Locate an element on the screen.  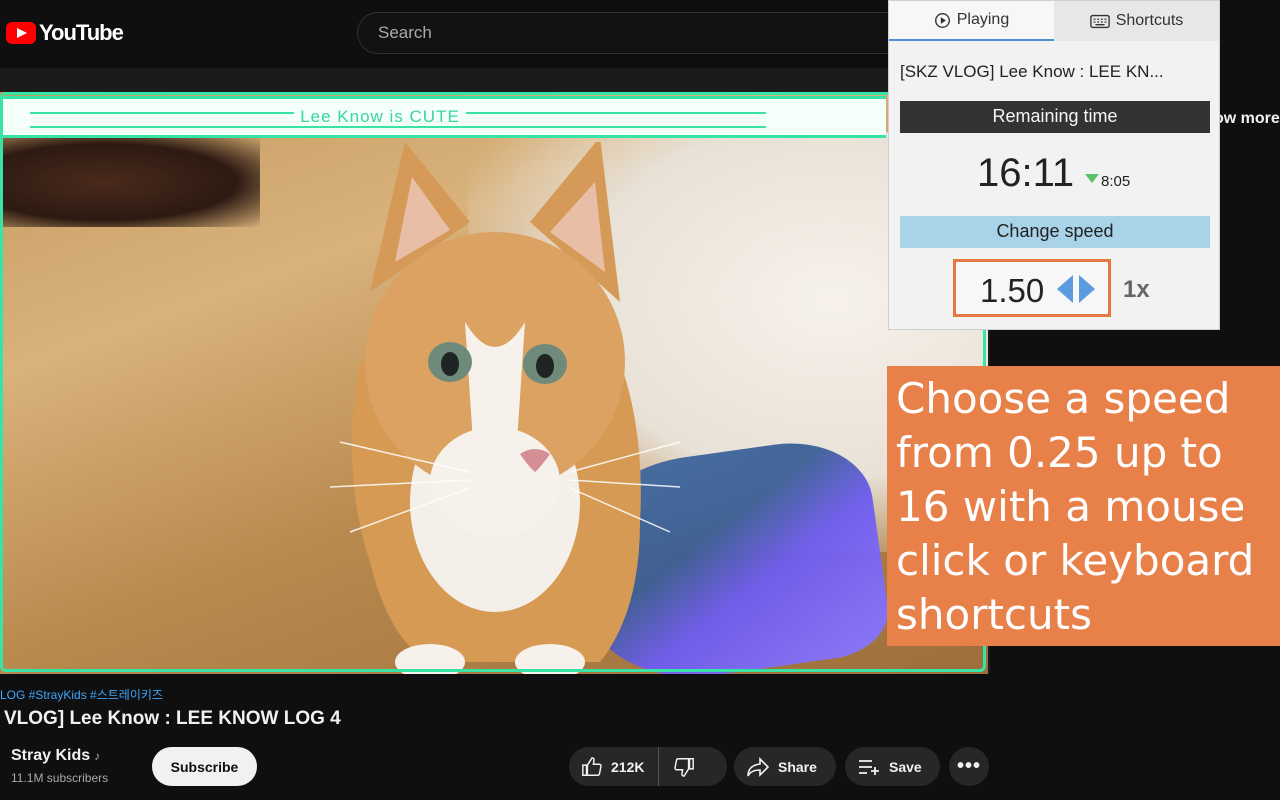
share-button: Share is located at coordinates (785, 766).